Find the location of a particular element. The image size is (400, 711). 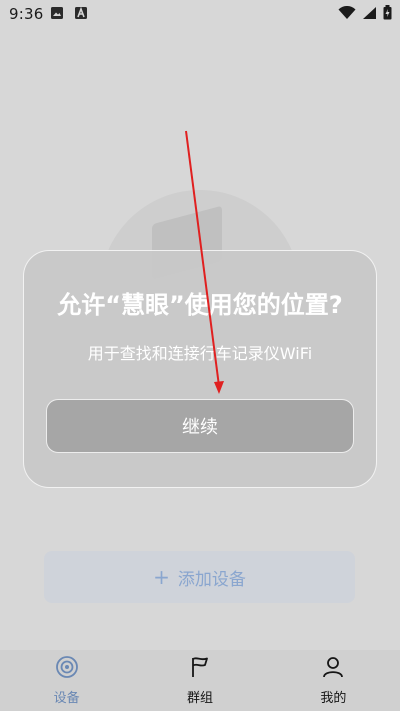

flag-icon is located at coordinates (200, 669).